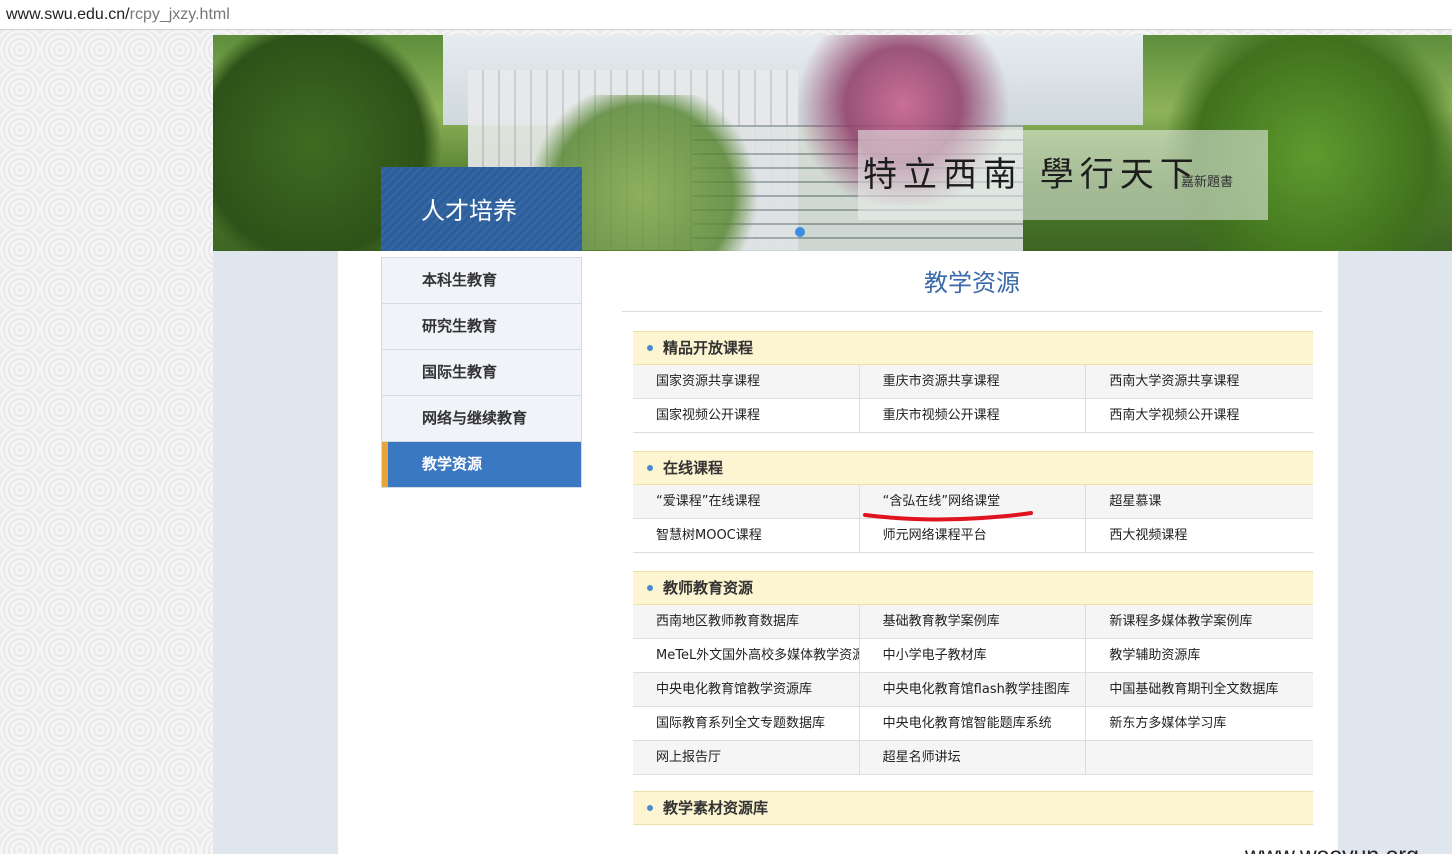  I want to click on url-path: rcpy_jxzy.html, so click(179, 14).